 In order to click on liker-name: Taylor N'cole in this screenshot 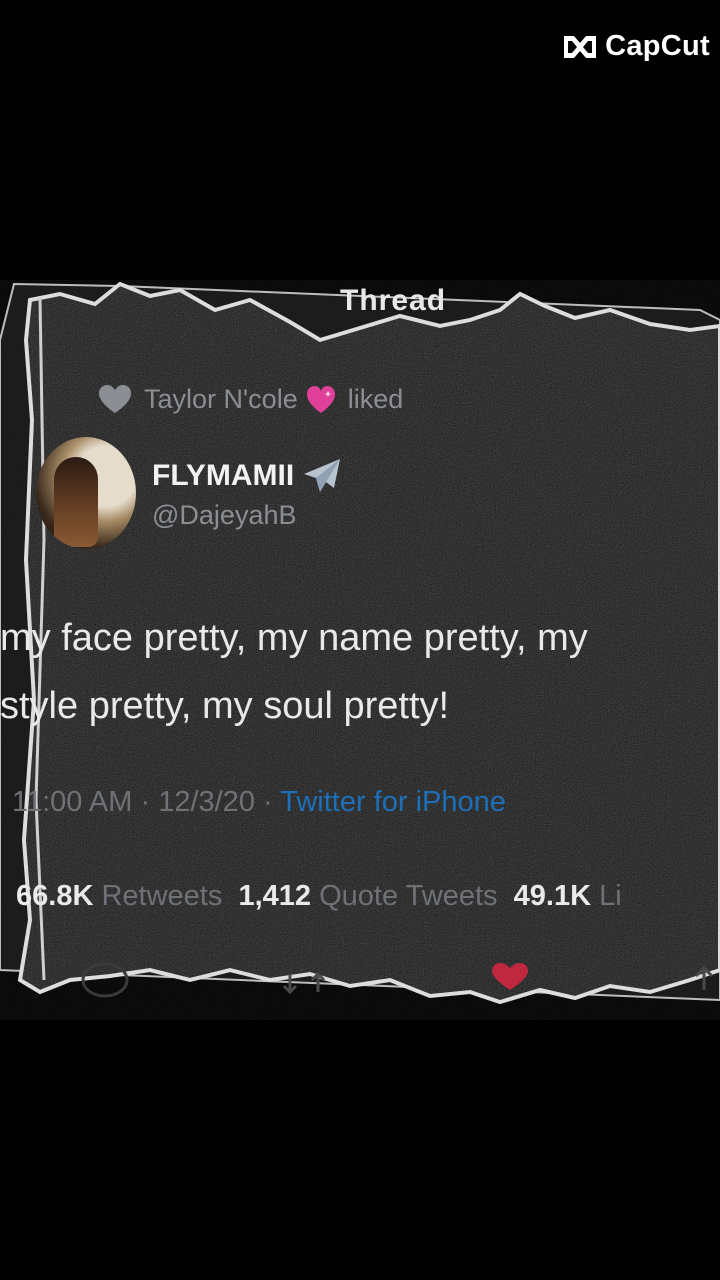, I will do `click(221, 399)`.